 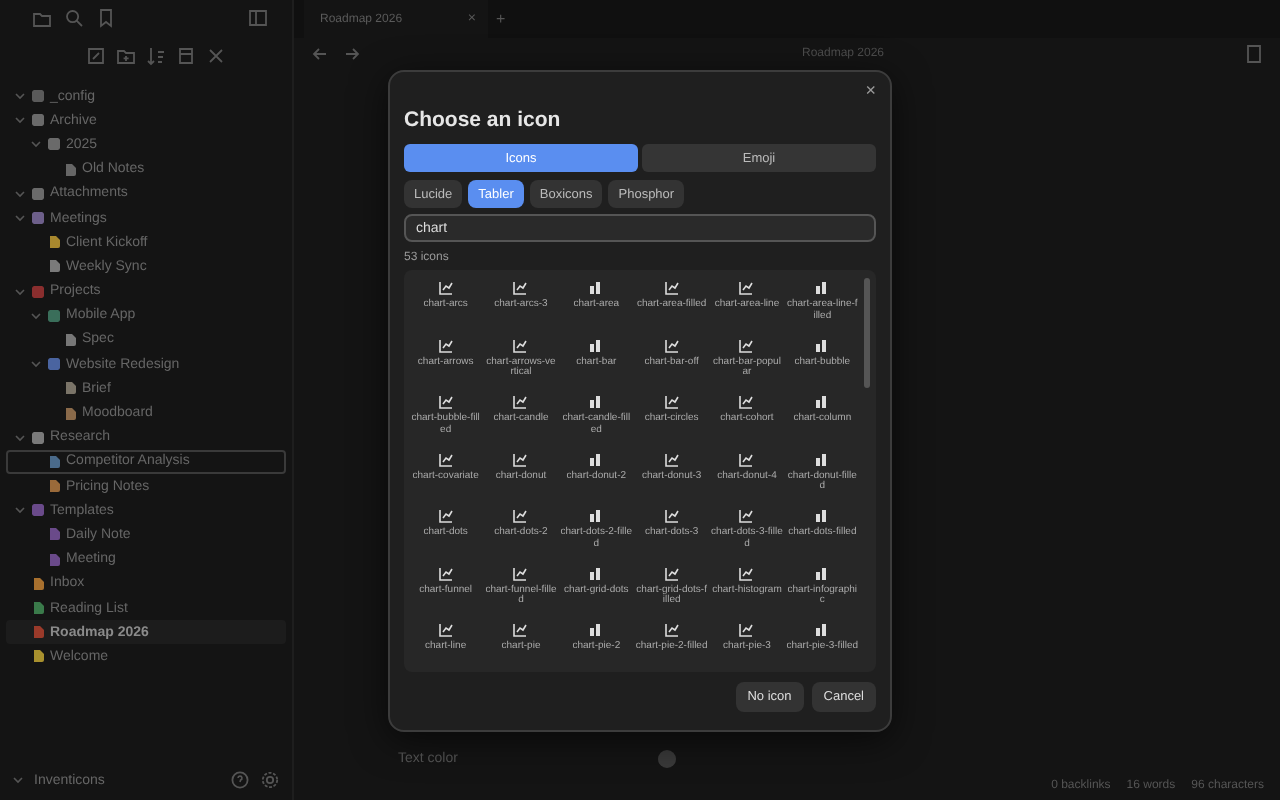 I want to click on bookmark-icon, so click(x=106, y=18).